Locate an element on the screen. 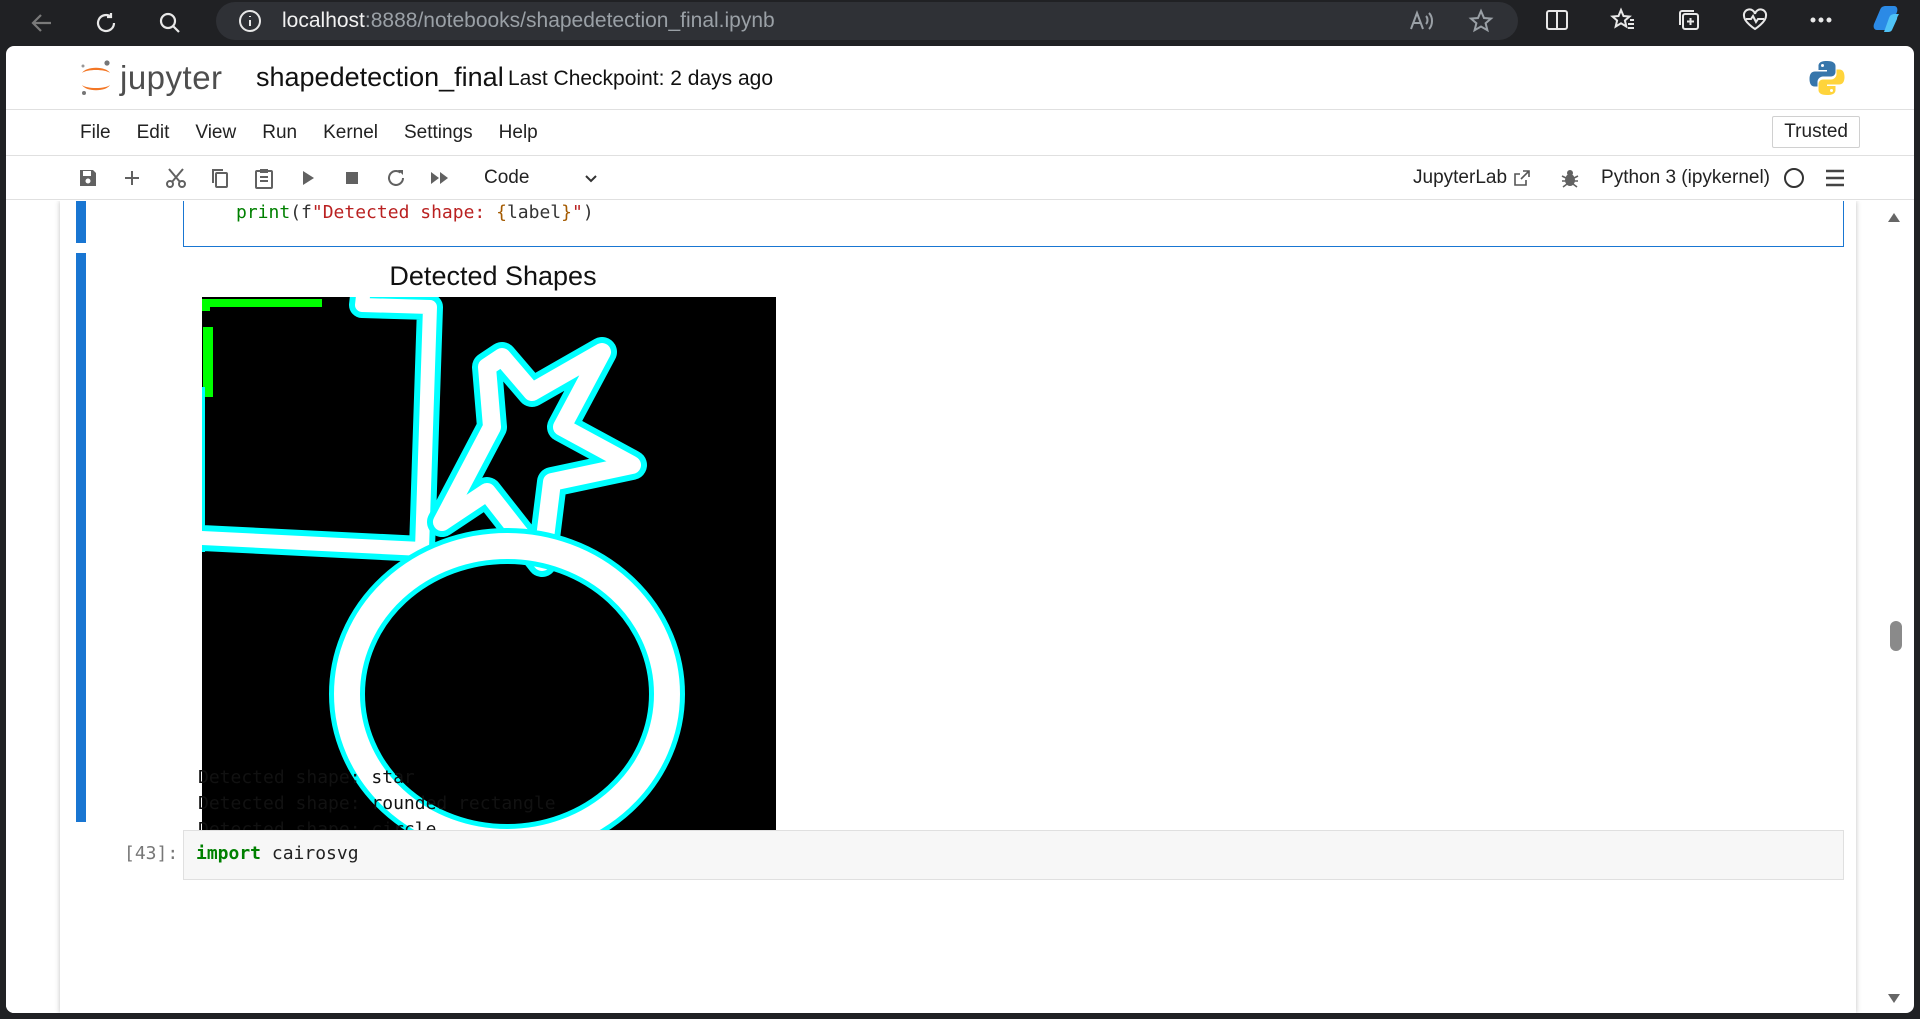 This screenshot has width=1920, height=1019. split-screen-button is located at coordinates (1557, 20).